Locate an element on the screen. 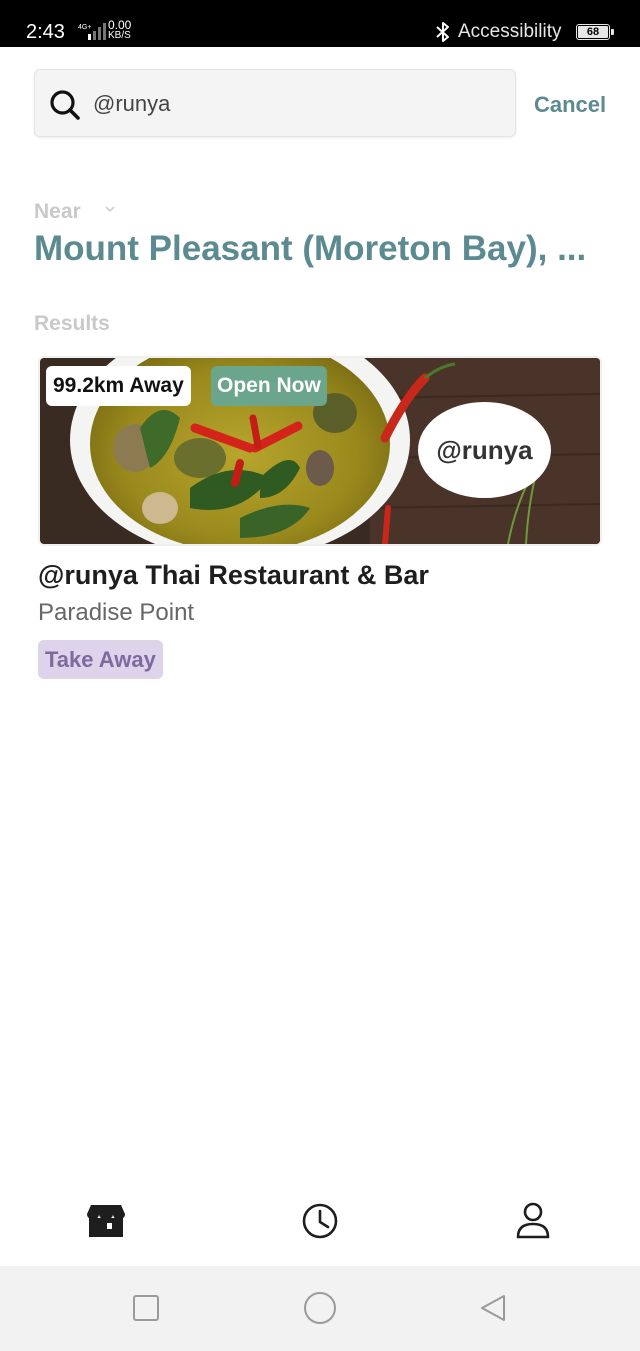  battery-level: 68 is located at coordinates (593, 32).